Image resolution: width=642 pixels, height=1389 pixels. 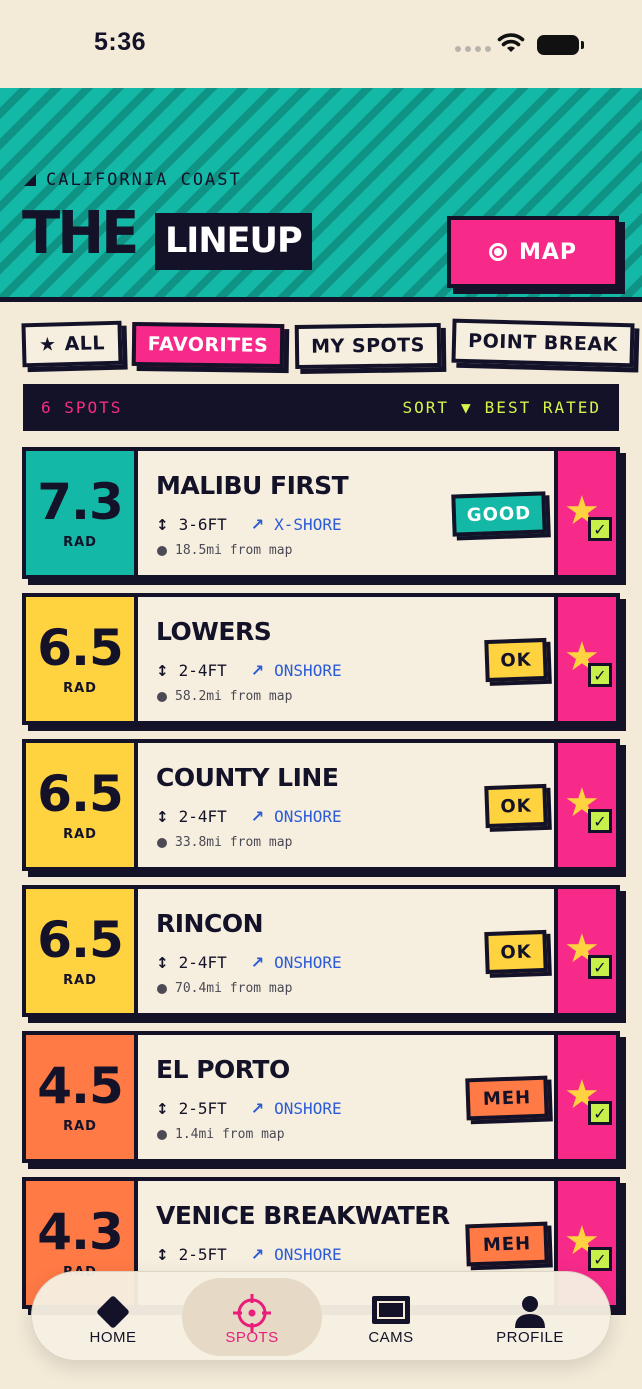 What do you see at coordinates (214, 631) in the screenshot?
I see `spot-name: LOWERS` at bounding box center [214, 631].